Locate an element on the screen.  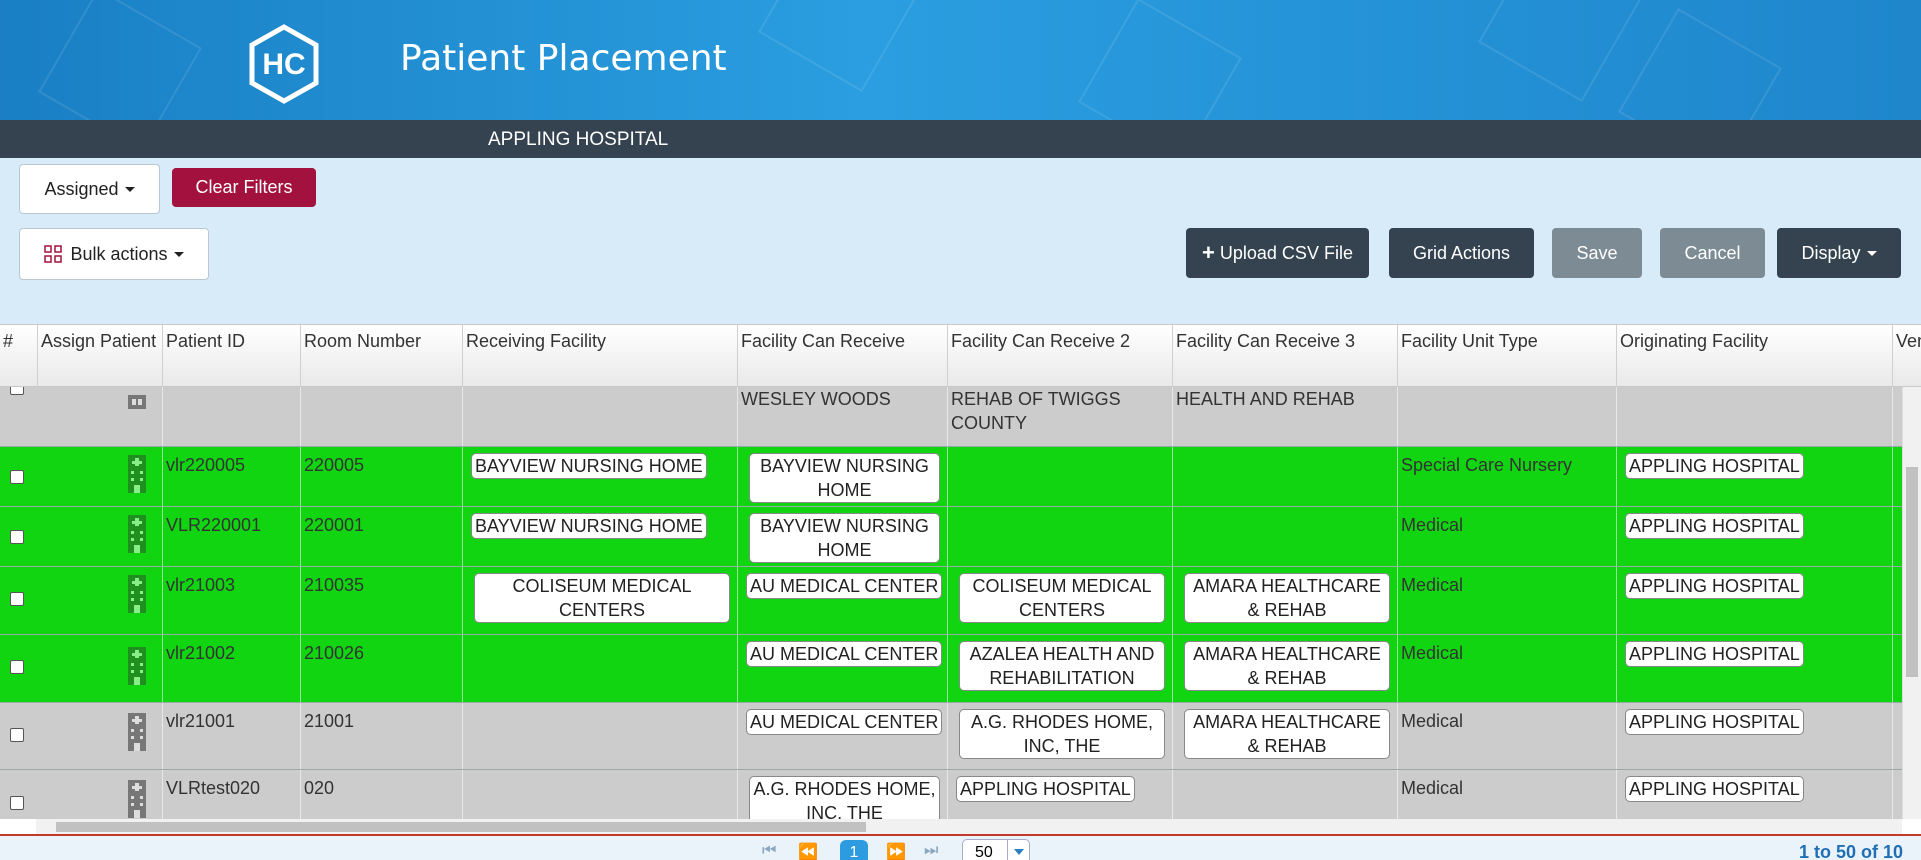
column-header-assign-patient: Assign Patient is located at coordinates (100, 356).